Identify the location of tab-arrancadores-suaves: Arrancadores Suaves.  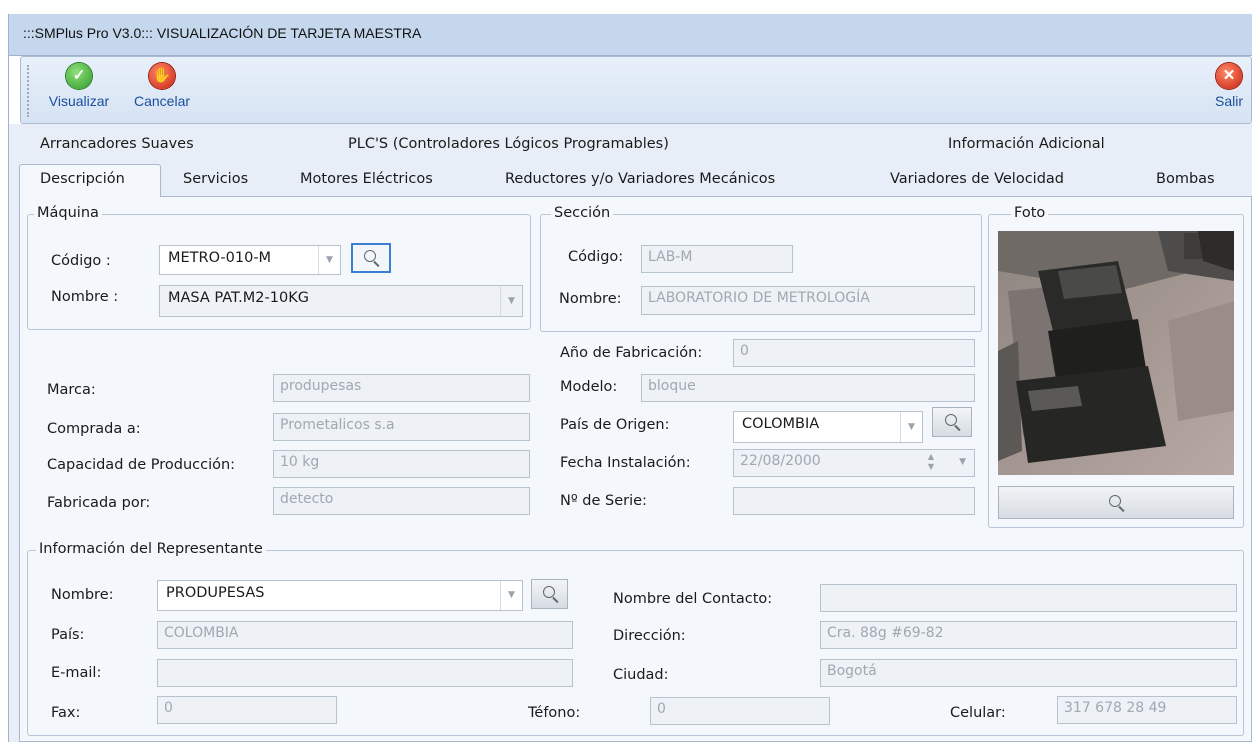
(117, 144).